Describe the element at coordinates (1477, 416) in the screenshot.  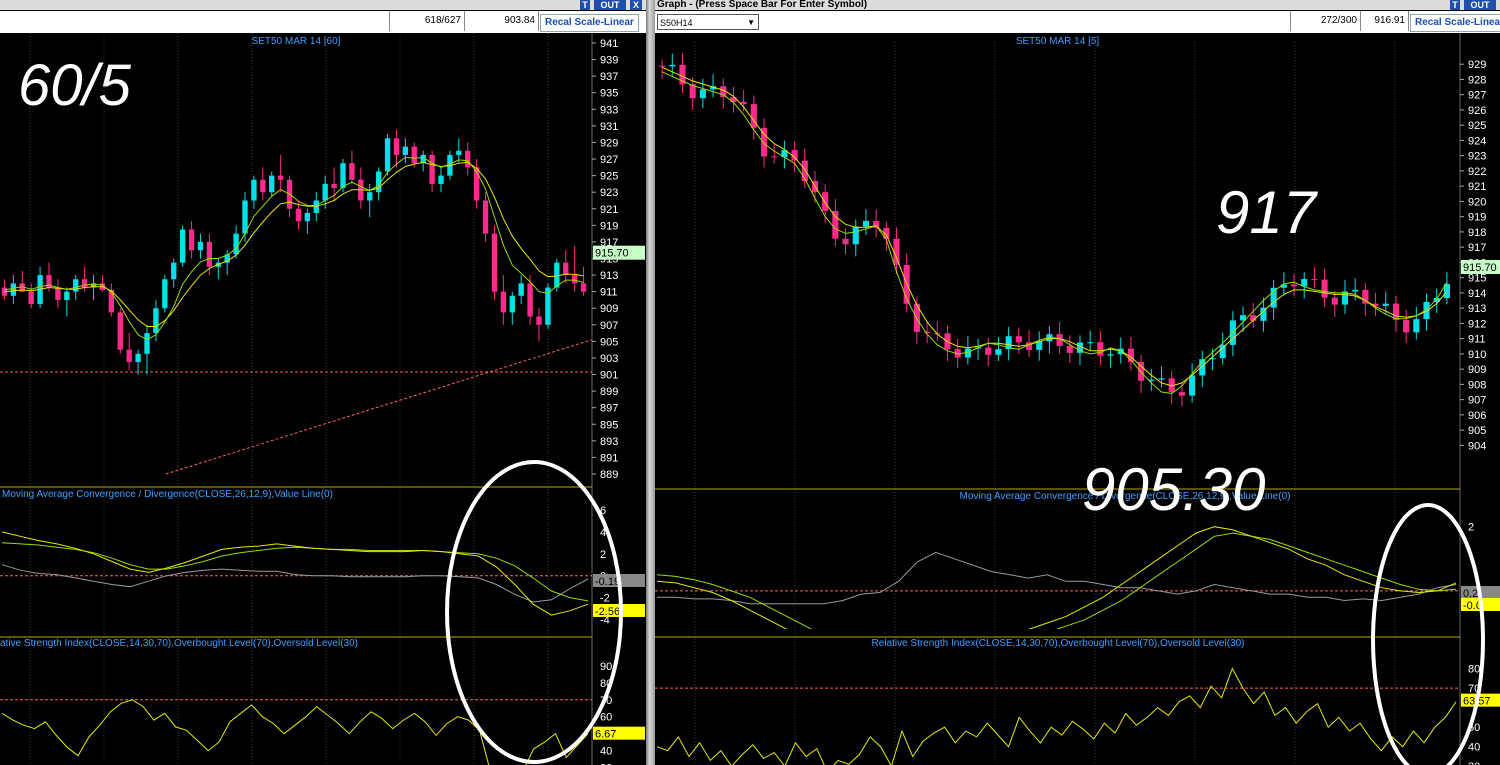
I see `R-price-tick: 906` at that location.